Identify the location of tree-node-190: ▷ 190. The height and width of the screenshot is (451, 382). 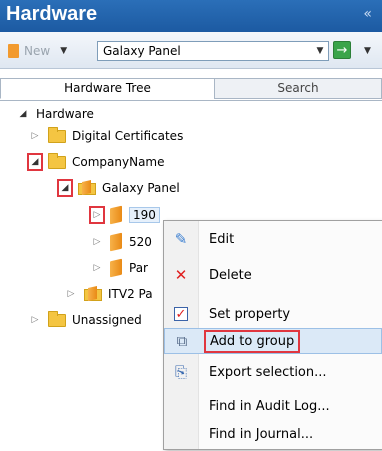
(124, 215).